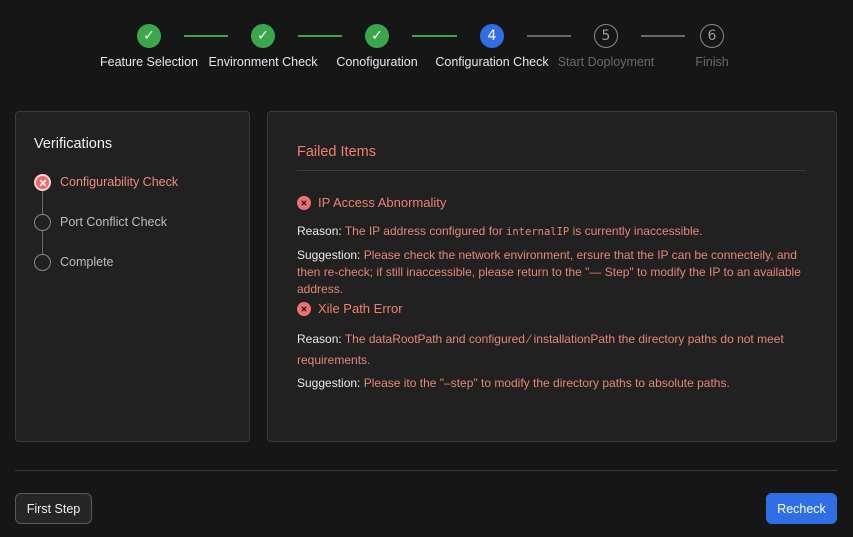 This screenshot has height=537, width=853. I want to click on step-number: 4, so click(492, 36).